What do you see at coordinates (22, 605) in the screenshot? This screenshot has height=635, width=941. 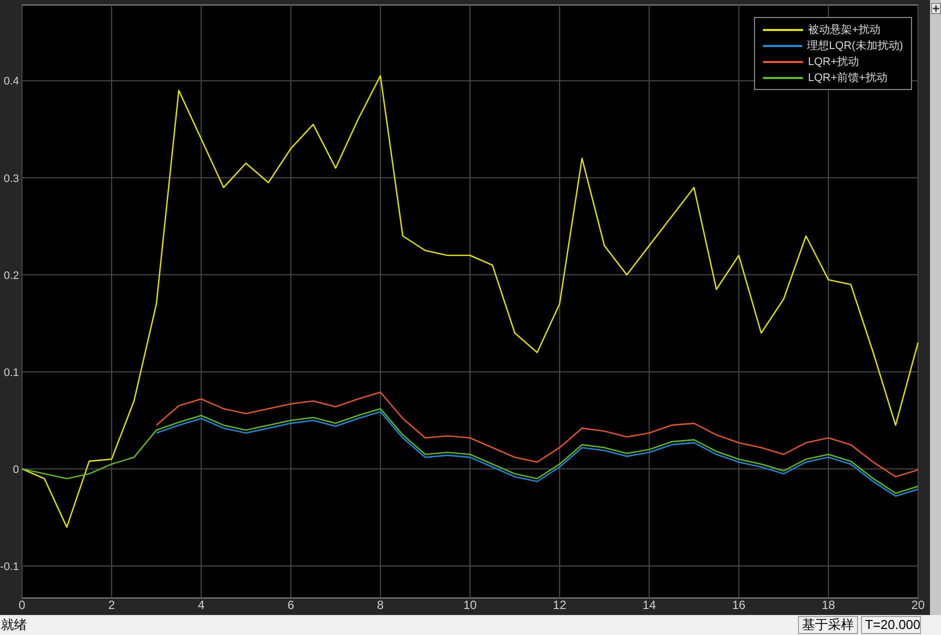 I see `x-tick-label: 0` at bounding box center [22, 605].